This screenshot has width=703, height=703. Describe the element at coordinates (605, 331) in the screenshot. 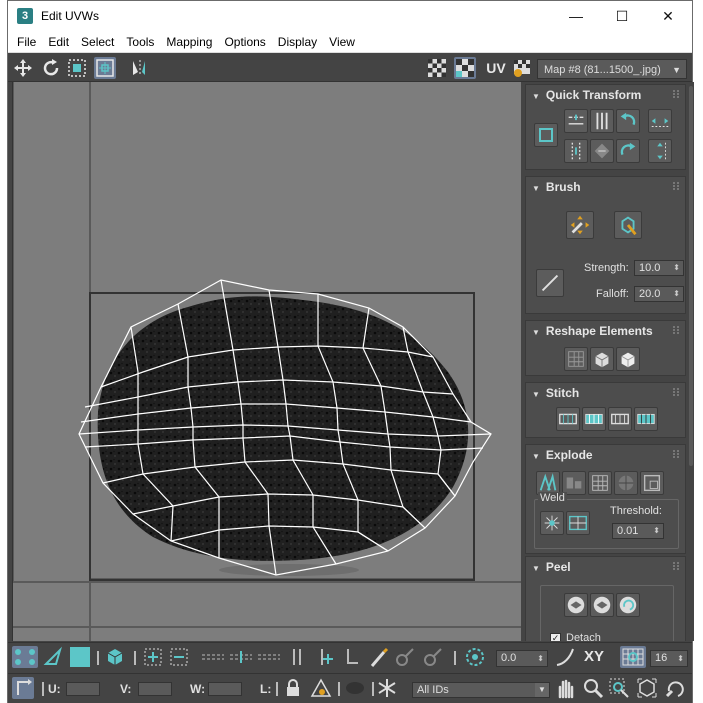

I see `rollout-header-reshape: ▼ Reshape Elements` at that location.